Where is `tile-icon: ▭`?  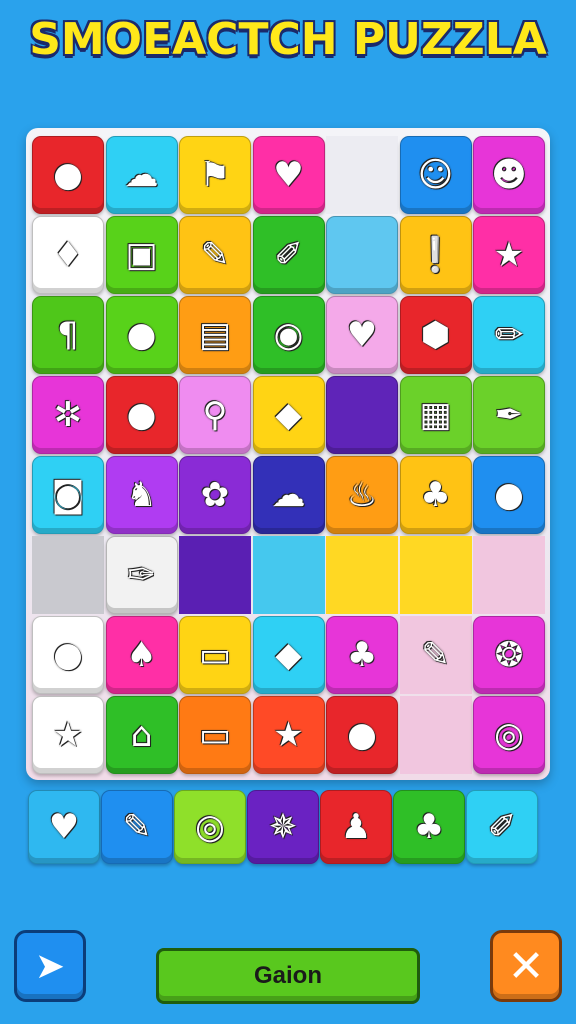
tile-icon: ▭ is located at coordinates (215, 735).